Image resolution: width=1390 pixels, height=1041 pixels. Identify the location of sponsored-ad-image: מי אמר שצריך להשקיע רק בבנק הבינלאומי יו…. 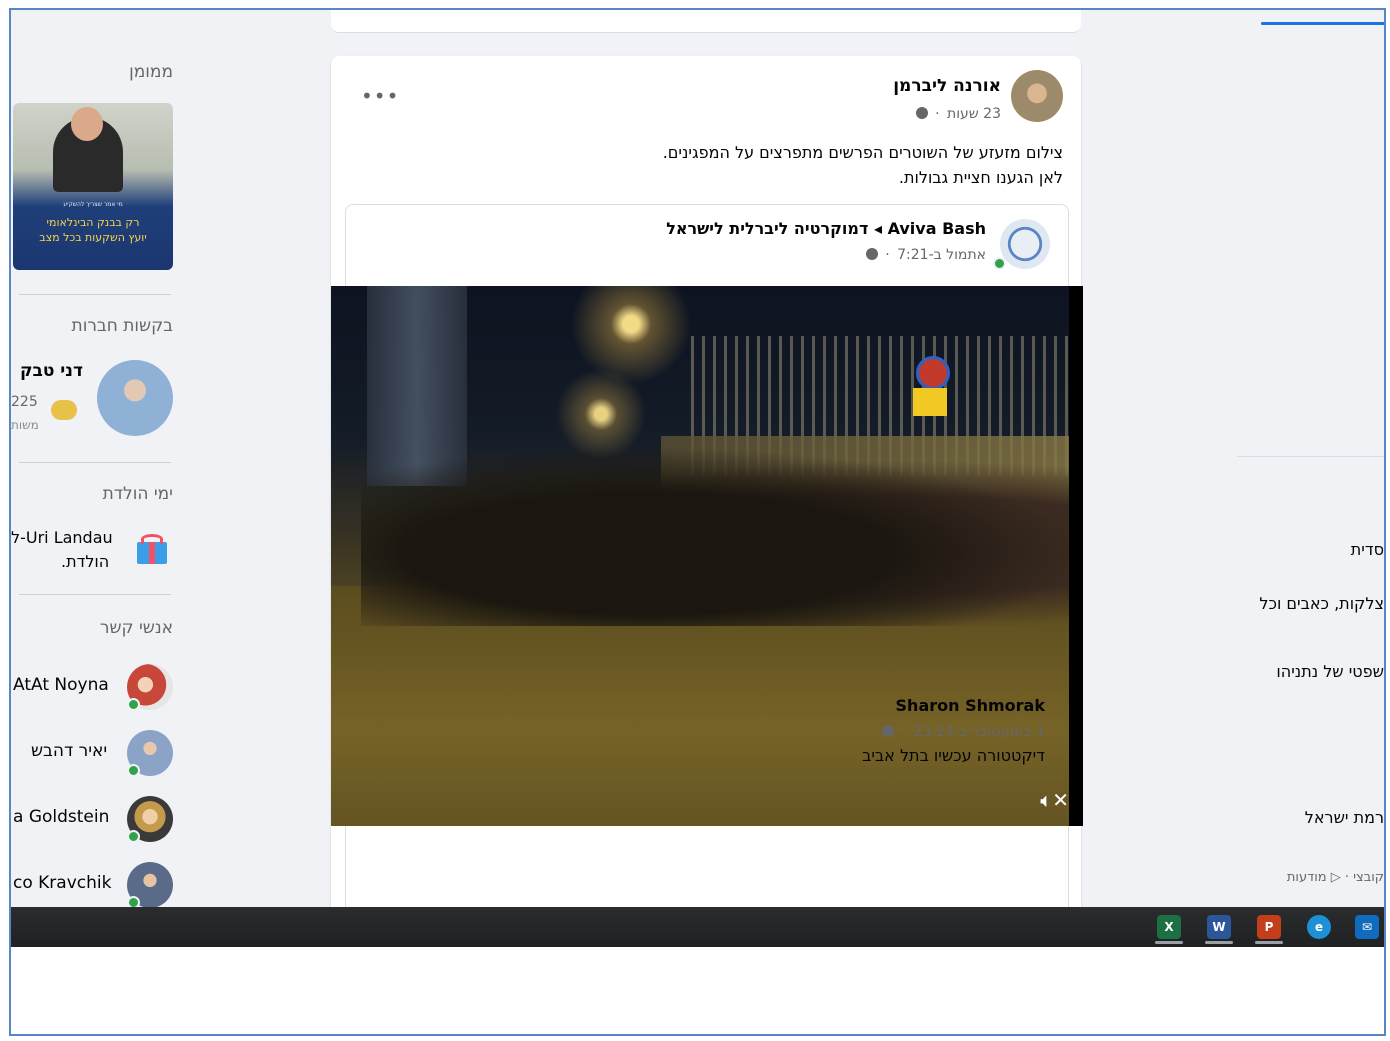
(93, 186).